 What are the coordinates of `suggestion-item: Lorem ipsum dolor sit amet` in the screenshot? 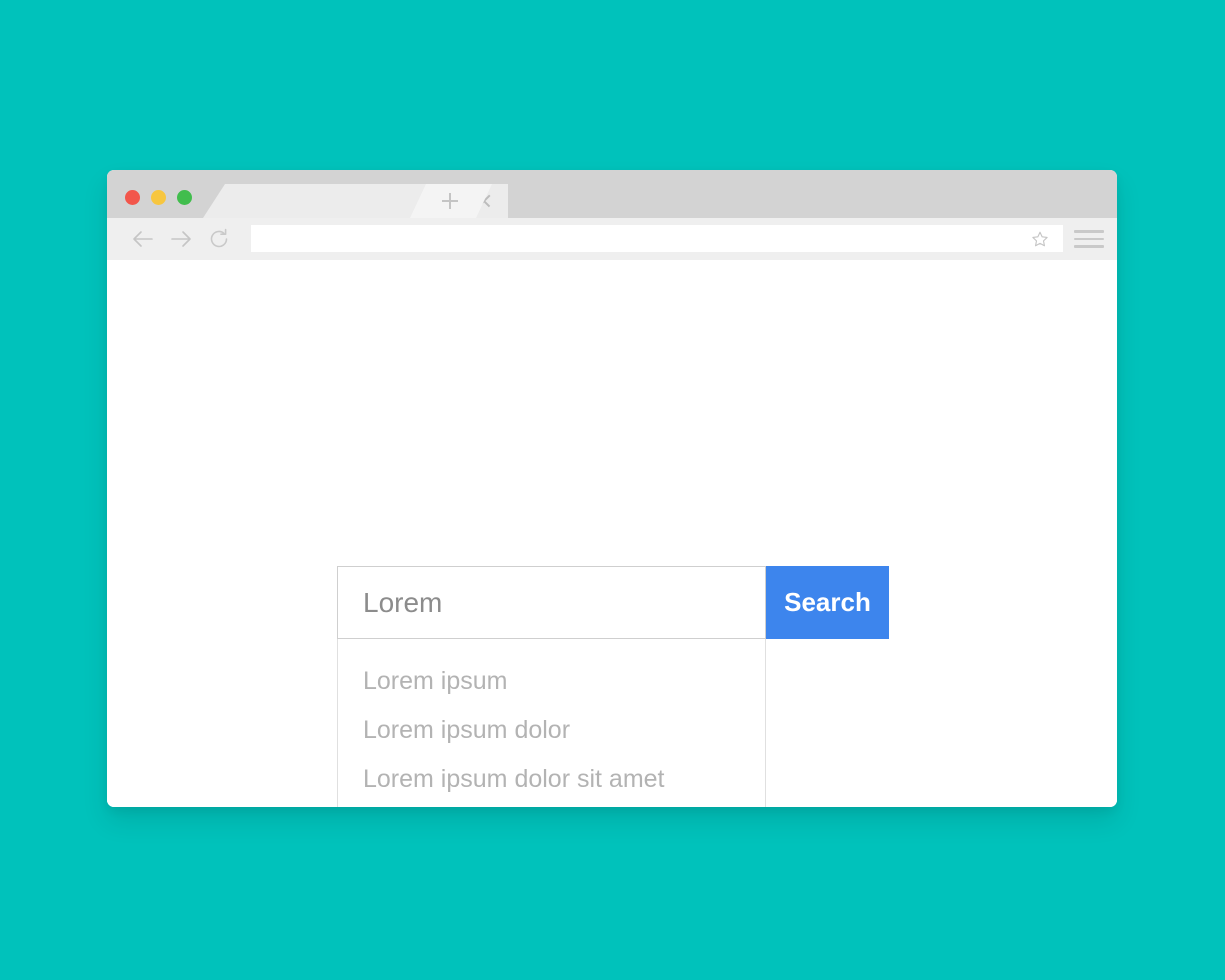 It's located at (551, 779).